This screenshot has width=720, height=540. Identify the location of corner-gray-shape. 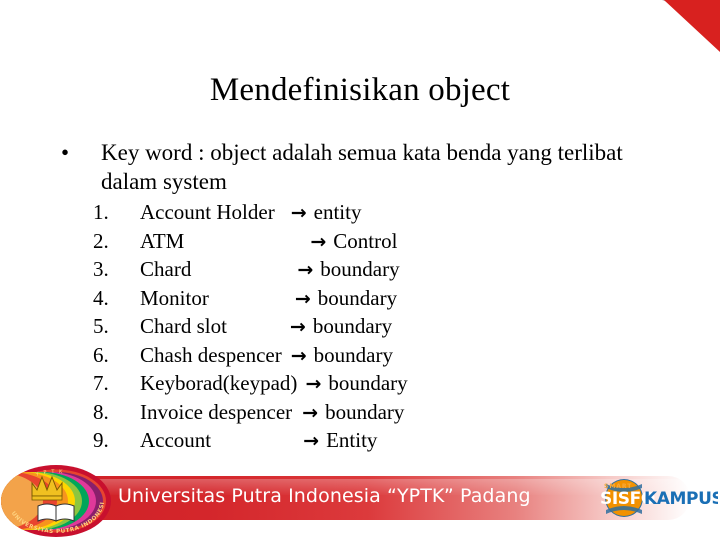
(691, 24).